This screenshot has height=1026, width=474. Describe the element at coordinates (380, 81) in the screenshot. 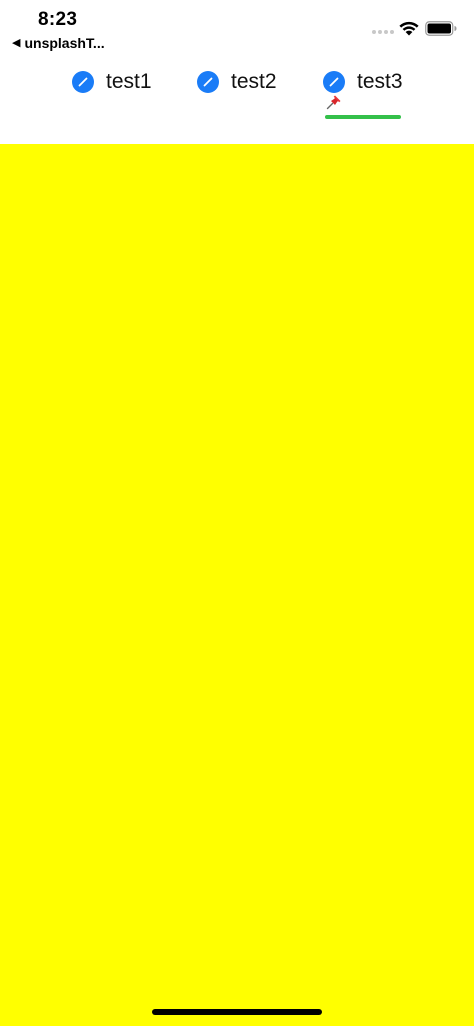

I see `tab-label: test3` at that location.